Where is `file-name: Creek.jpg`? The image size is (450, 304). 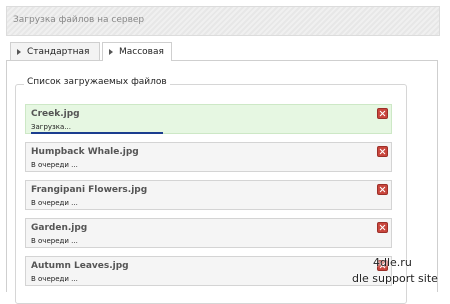 file-name: Creek.jpg is located at coordinates (55, 114).